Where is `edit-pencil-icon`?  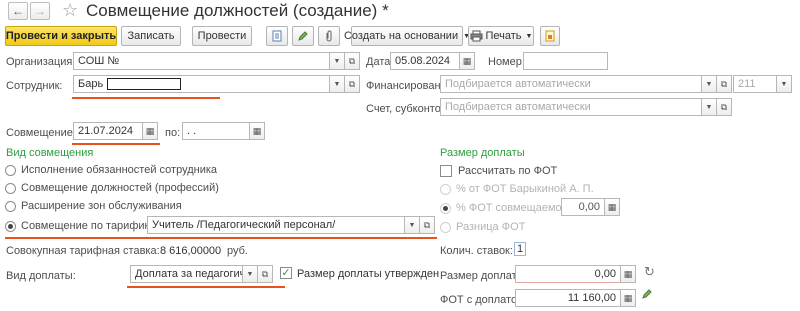 edit-pencil-icon is located at coordinates (647, 295).